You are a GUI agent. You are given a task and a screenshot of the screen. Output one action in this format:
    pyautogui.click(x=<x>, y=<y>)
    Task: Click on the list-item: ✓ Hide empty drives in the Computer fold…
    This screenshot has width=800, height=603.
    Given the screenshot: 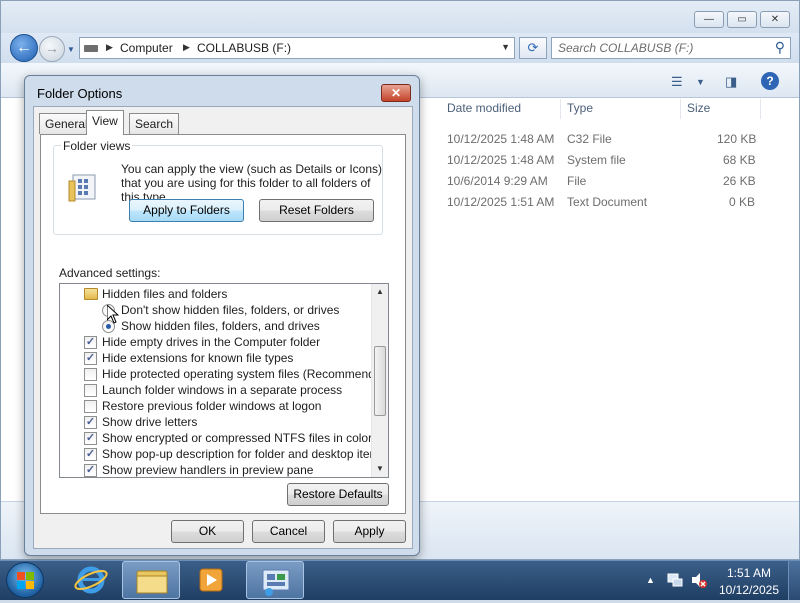 What is the action you would take?
    pyautogui.click(x=216, y=342)
    